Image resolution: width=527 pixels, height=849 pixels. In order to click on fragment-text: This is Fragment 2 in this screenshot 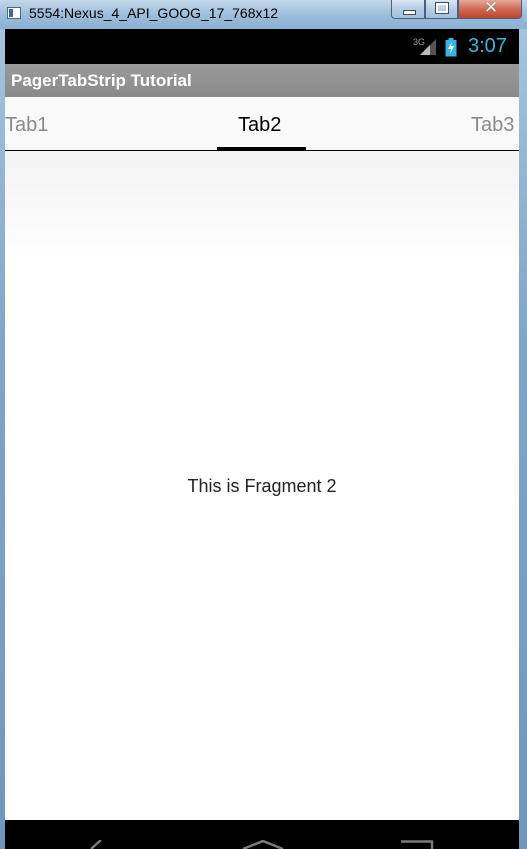, I will do `click(262, 486)`.